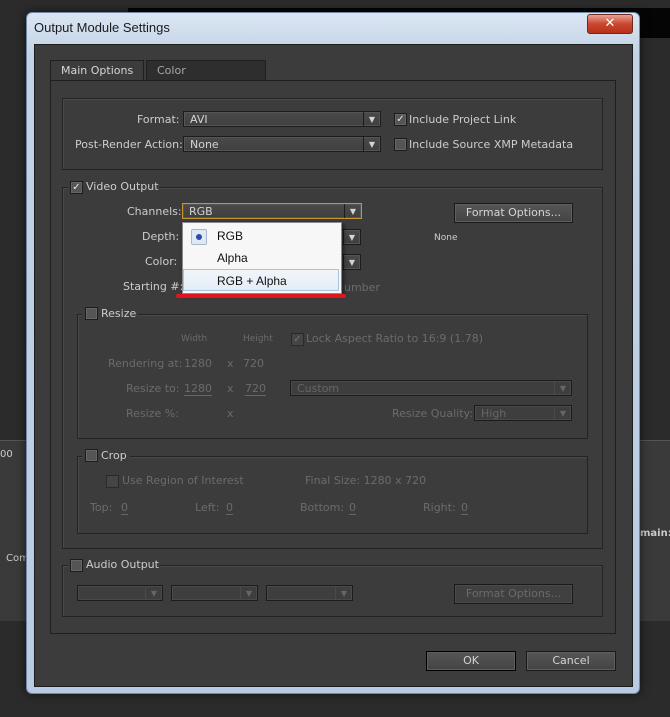  Describe the element at coordinates (194, 339) in the screenshot. I see `width-header: Width` at that location.